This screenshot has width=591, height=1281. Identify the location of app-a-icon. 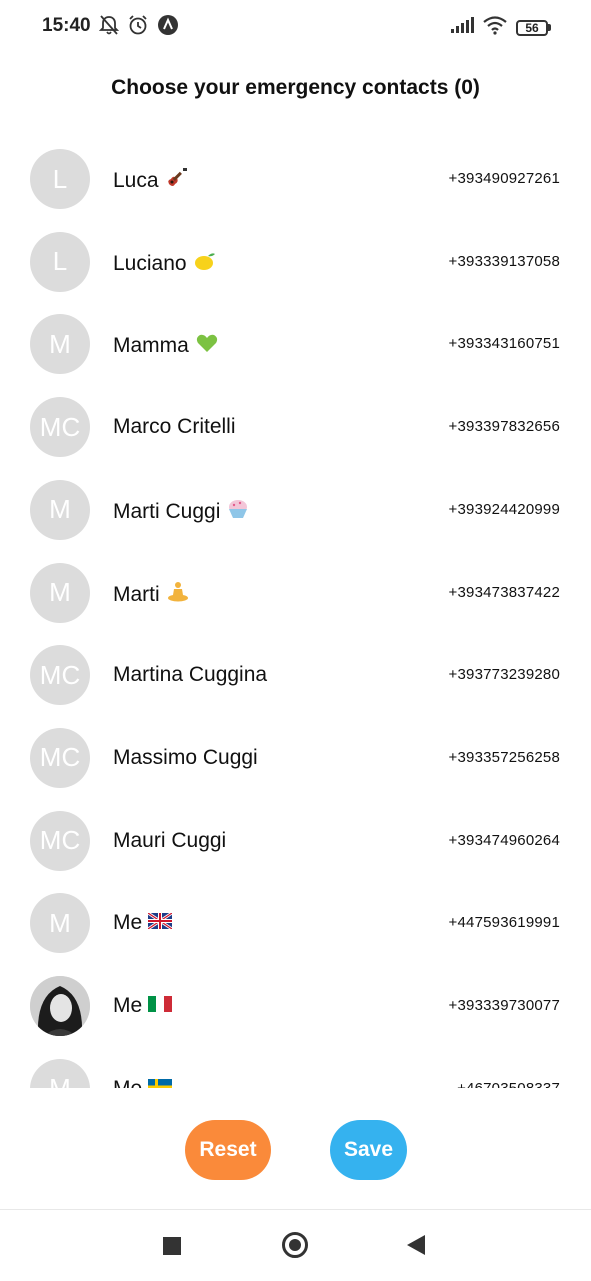
(168, 27).